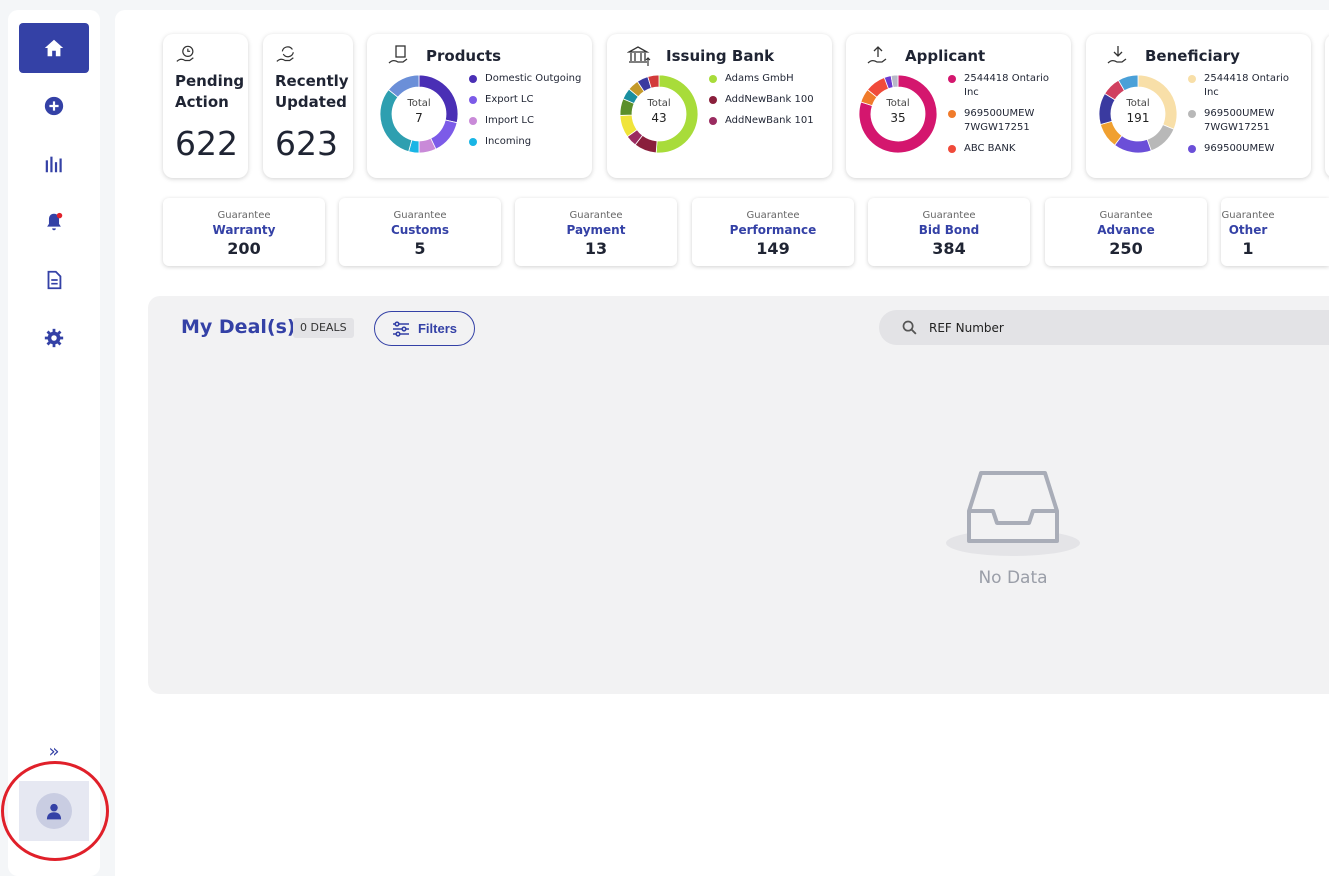  I want to click on recently-updated-label: Recently Updated, so click(312, 91).